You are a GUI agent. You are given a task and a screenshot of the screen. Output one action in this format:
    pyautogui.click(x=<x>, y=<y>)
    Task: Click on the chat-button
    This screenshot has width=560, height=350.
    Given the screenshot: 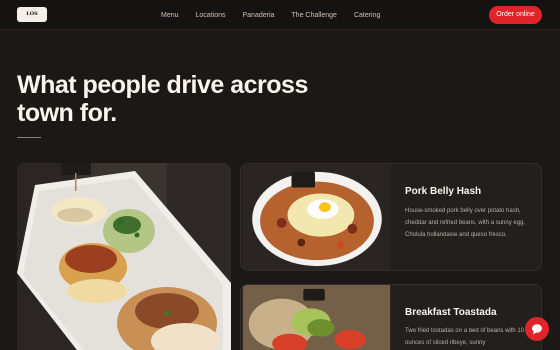 What is the action you would take?
    pyautogui.click(x=537, y=329)
    